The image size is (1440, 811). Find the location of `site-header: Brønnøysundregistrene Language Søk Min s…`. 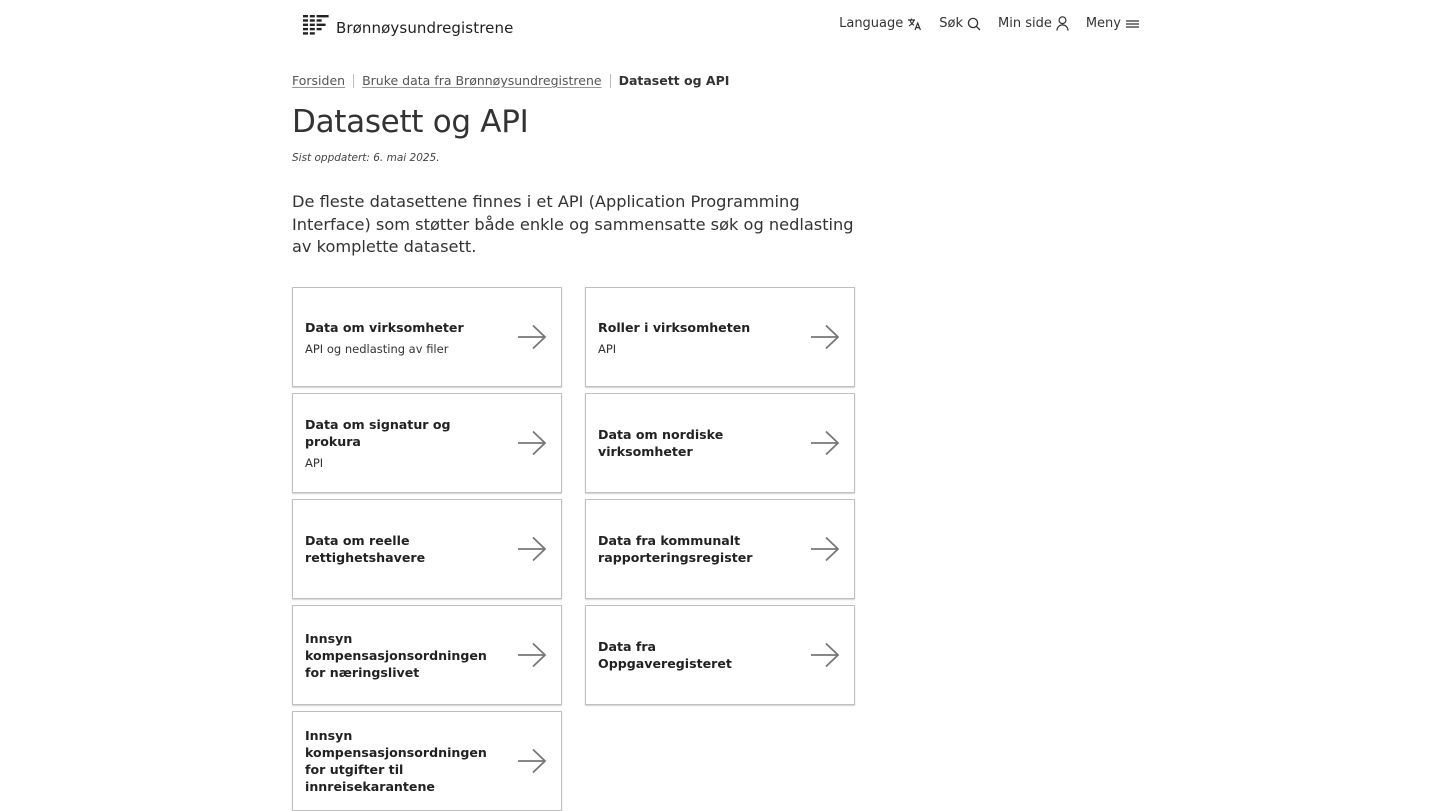

site-header: Brønnøysundregistrene Language Søk Min s… is located at coordinates (720, 28).